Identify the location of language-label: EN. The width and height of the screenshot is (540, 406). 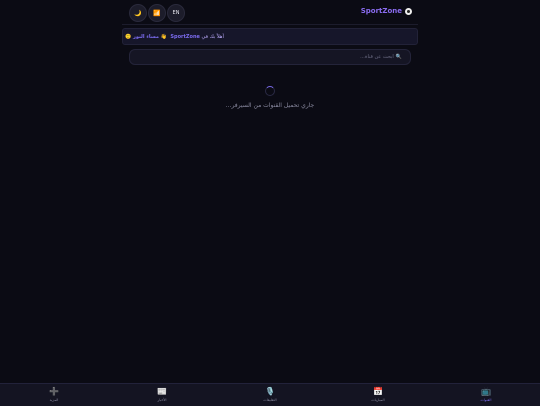
(176, 13).